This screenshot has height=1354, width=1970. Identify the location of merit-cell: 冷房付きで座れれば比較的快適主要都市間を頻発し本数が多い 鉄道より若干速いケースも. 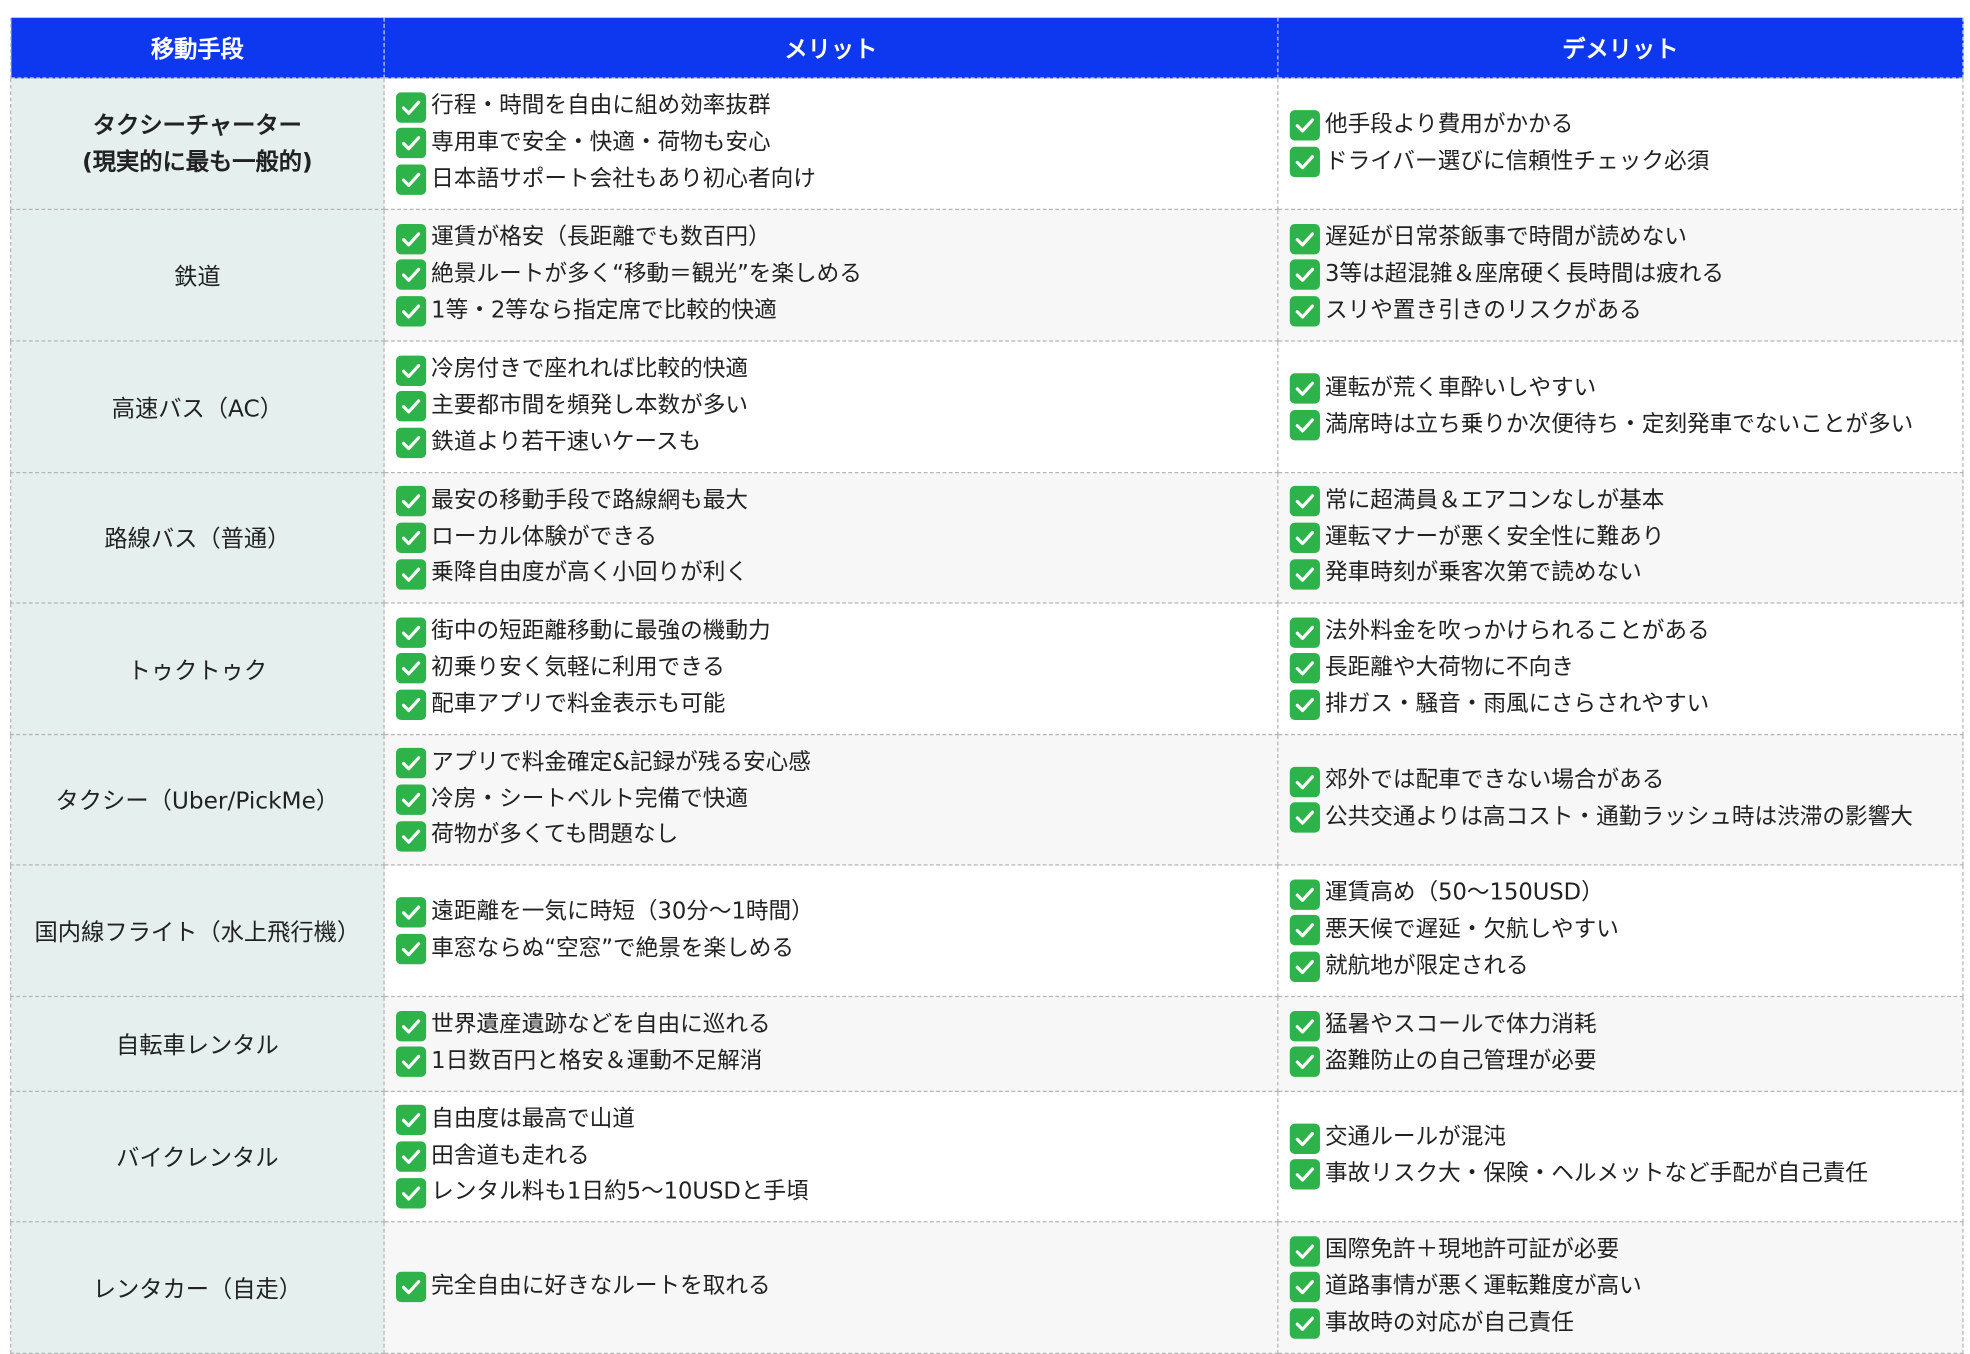
(831, 407).